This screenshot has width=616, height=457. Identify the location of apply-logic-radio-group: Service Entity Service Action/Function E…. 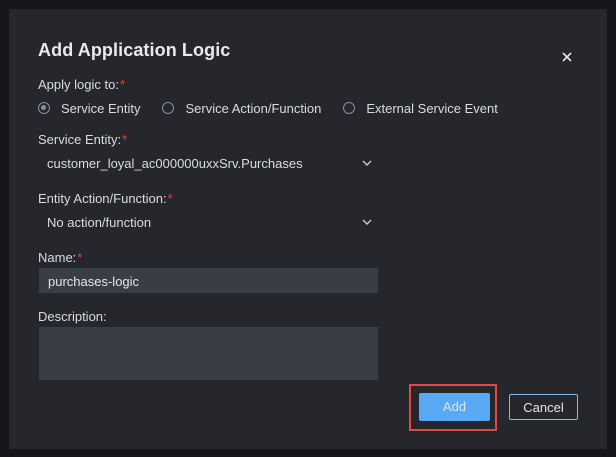
(279, 108).